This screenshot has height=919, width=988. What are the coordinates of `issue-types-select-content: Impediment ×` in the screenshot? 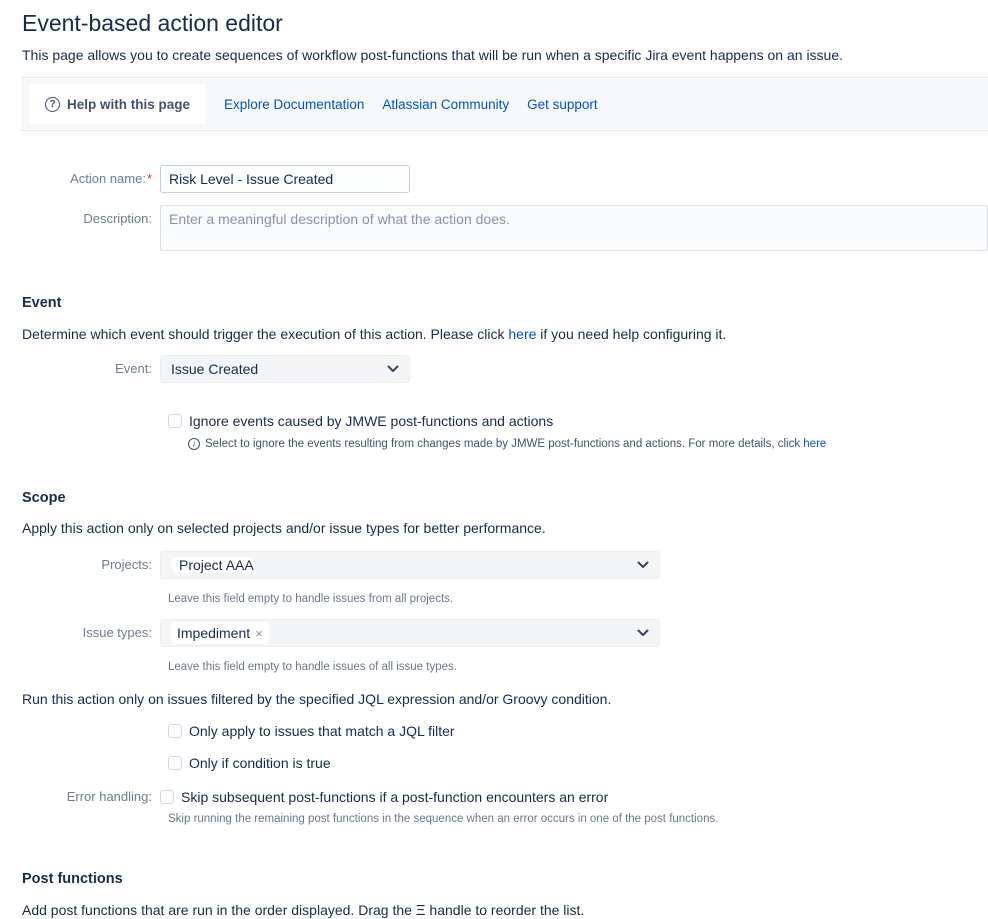 It's located at (404, 633).